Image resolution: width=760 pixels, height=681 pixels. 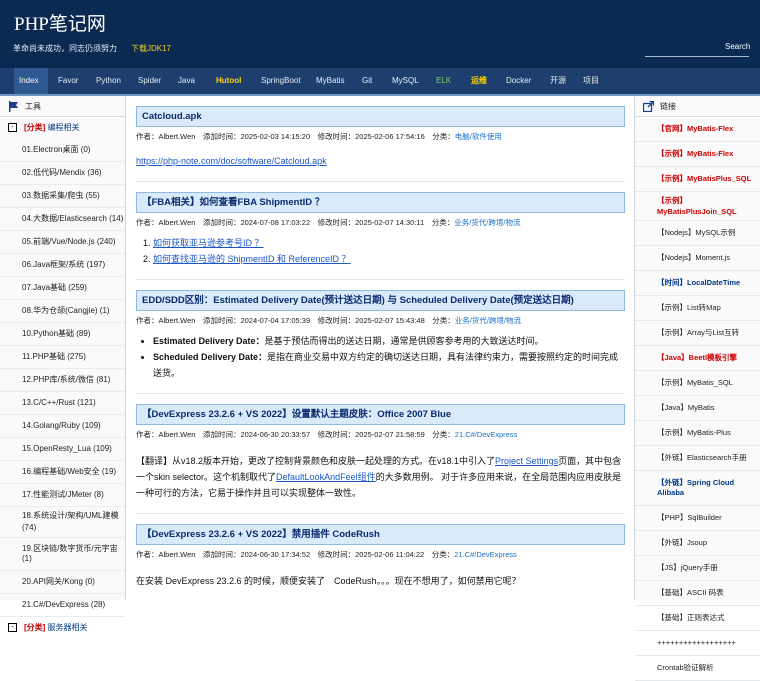 What do you see at coordinates (518, 81) in the screenshot?
I see `nav-item-docker: Docker` at bounding box center [518, 81].